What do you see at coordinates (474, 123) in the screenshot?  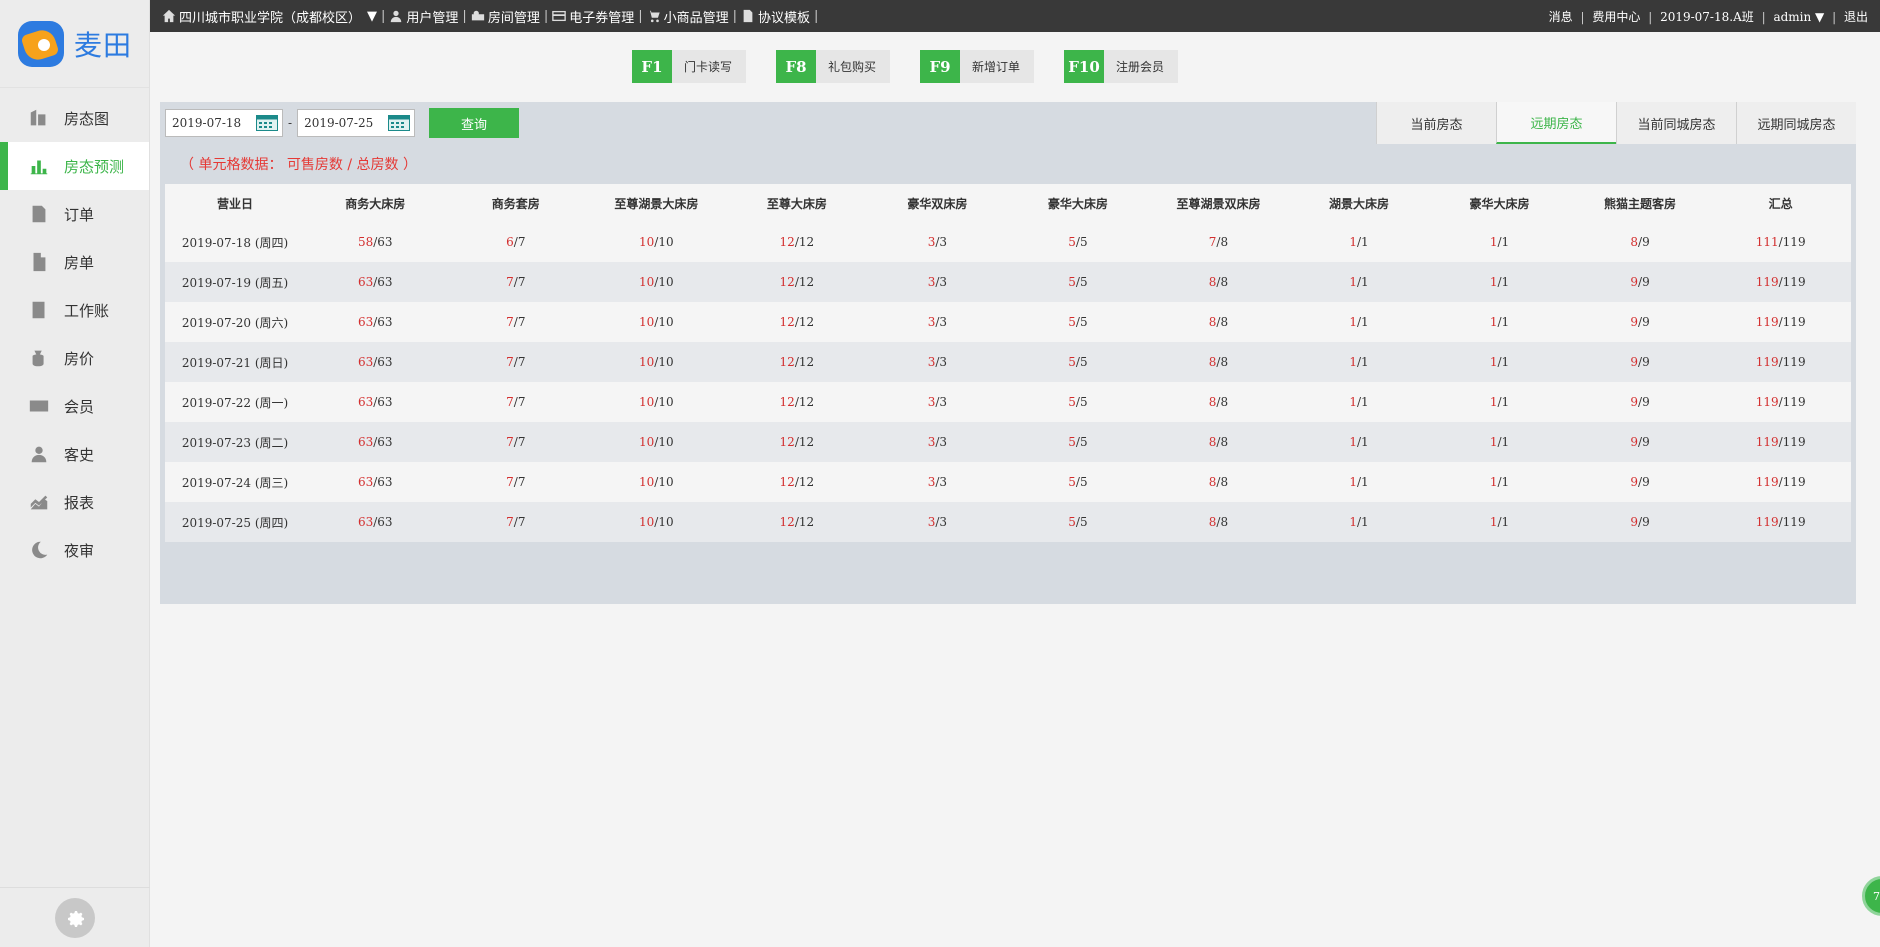 I see `query-button: 查询` at bounding box center [474, 123].